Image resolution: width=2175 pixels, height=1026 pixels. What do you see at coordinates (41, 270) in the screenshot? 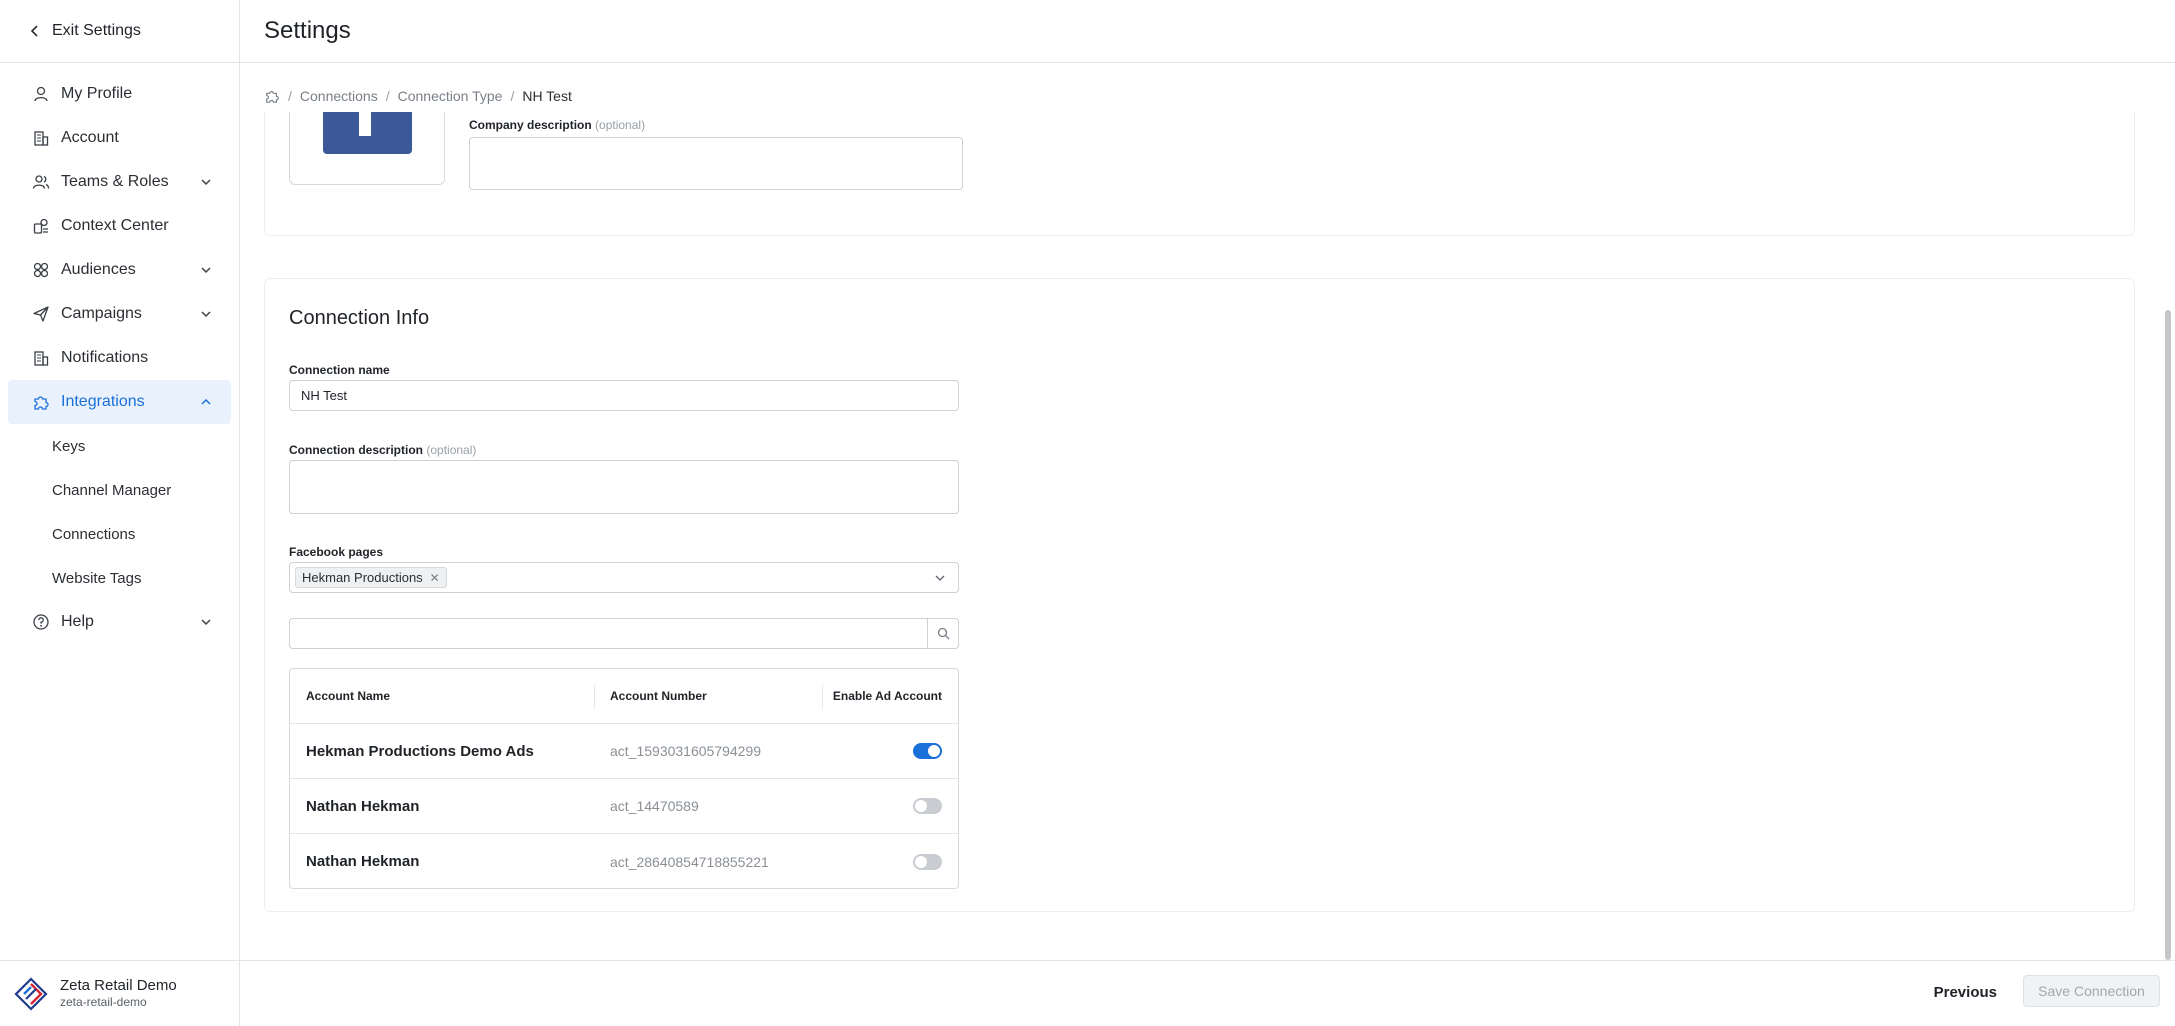
I see `audiences-icon` at bounding box center [41, 270].